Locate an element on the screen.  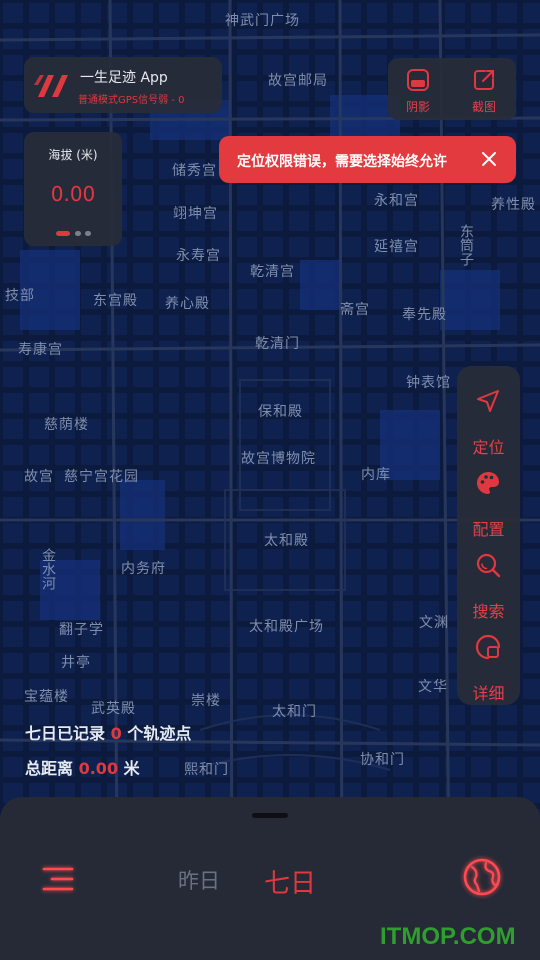
map-label-clock: 钟表馆 is located at coordinates (428, 383).